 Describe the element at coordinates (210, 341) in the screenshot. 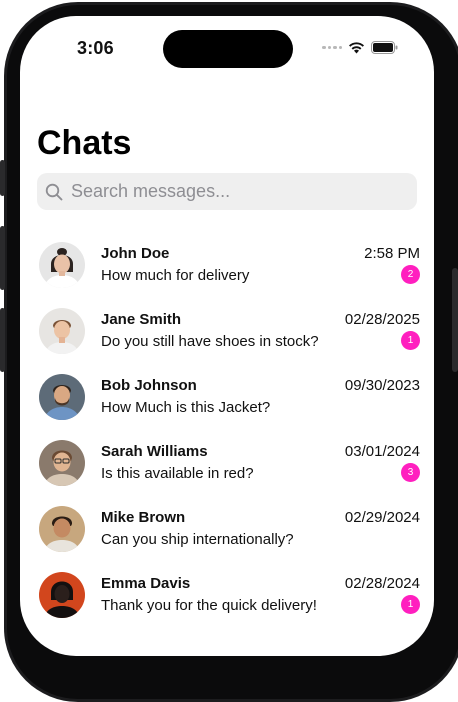

I see `chat-message: Do you still have shoes in stock?` at that location.